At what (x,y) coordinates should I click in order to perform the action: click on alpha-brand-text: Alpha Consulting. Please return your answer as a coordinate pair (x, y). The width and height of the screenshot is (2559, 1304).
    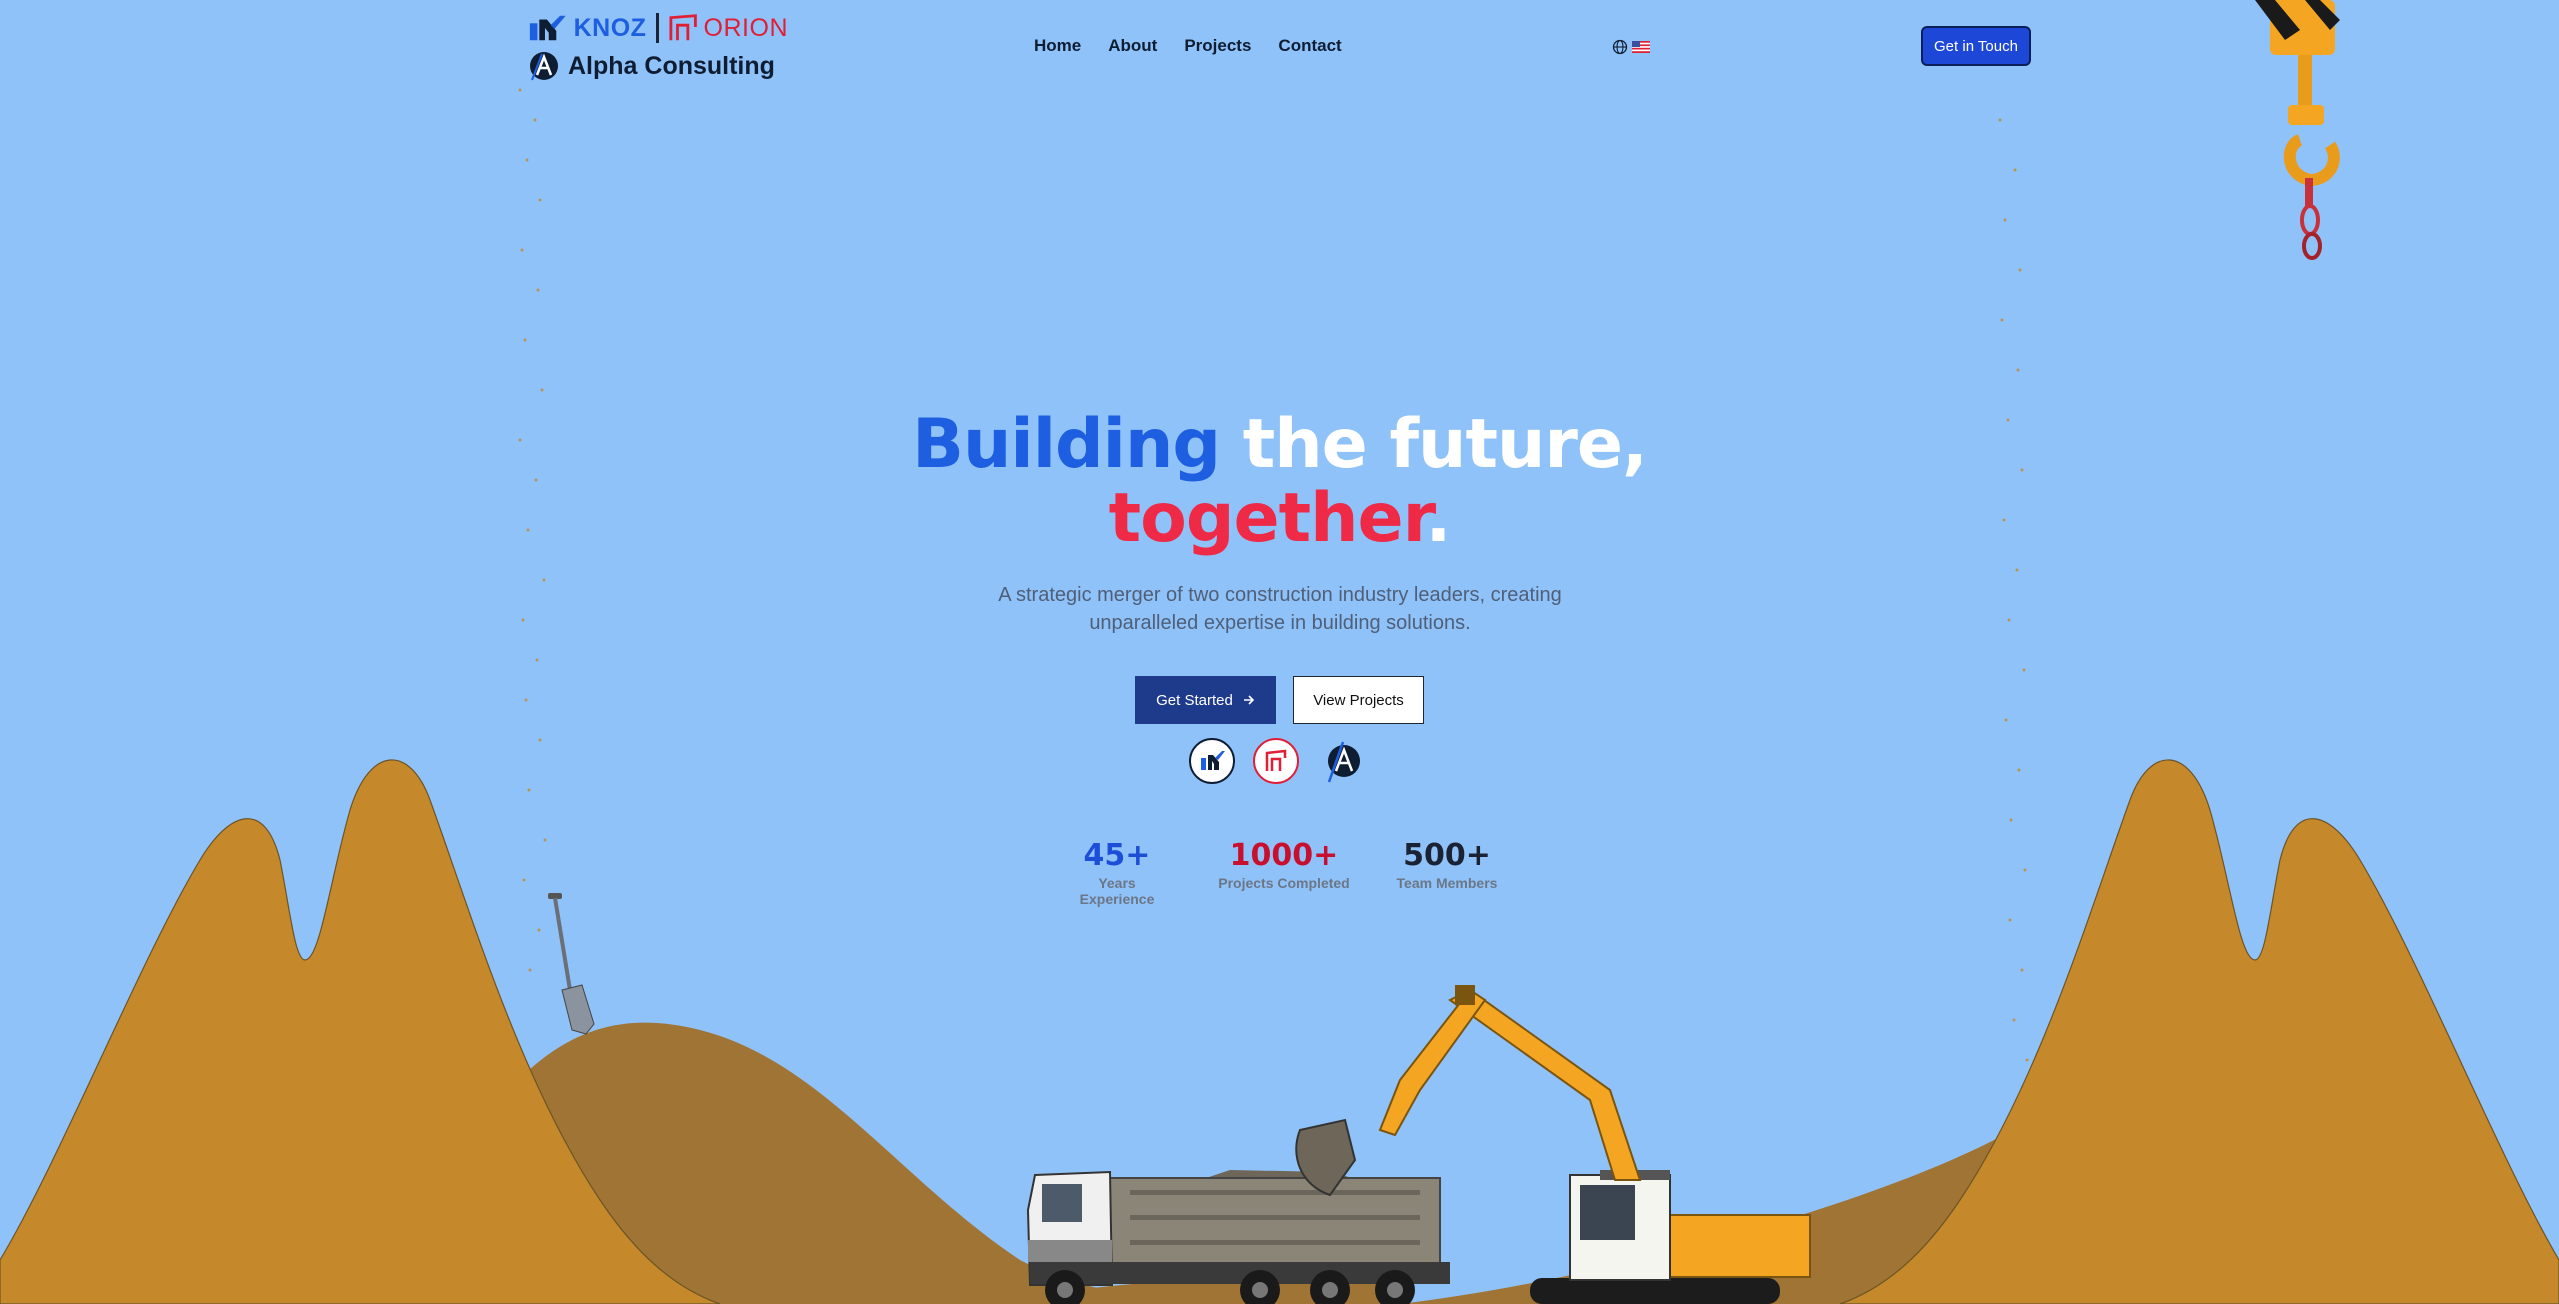
    Looking at the image, I should click on (671, 65).